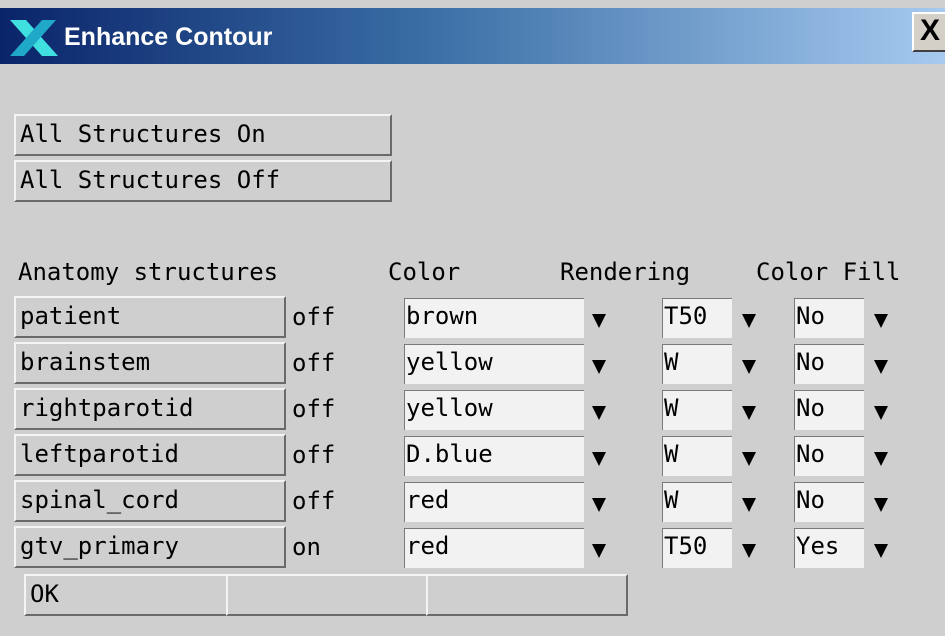 The width and height of the screenshot is (945, 636). What do you see at coordinates (150, 409) in the screenshot?
I see `structure-toggle-button: rightparotid` at bounding box center [150, 409].